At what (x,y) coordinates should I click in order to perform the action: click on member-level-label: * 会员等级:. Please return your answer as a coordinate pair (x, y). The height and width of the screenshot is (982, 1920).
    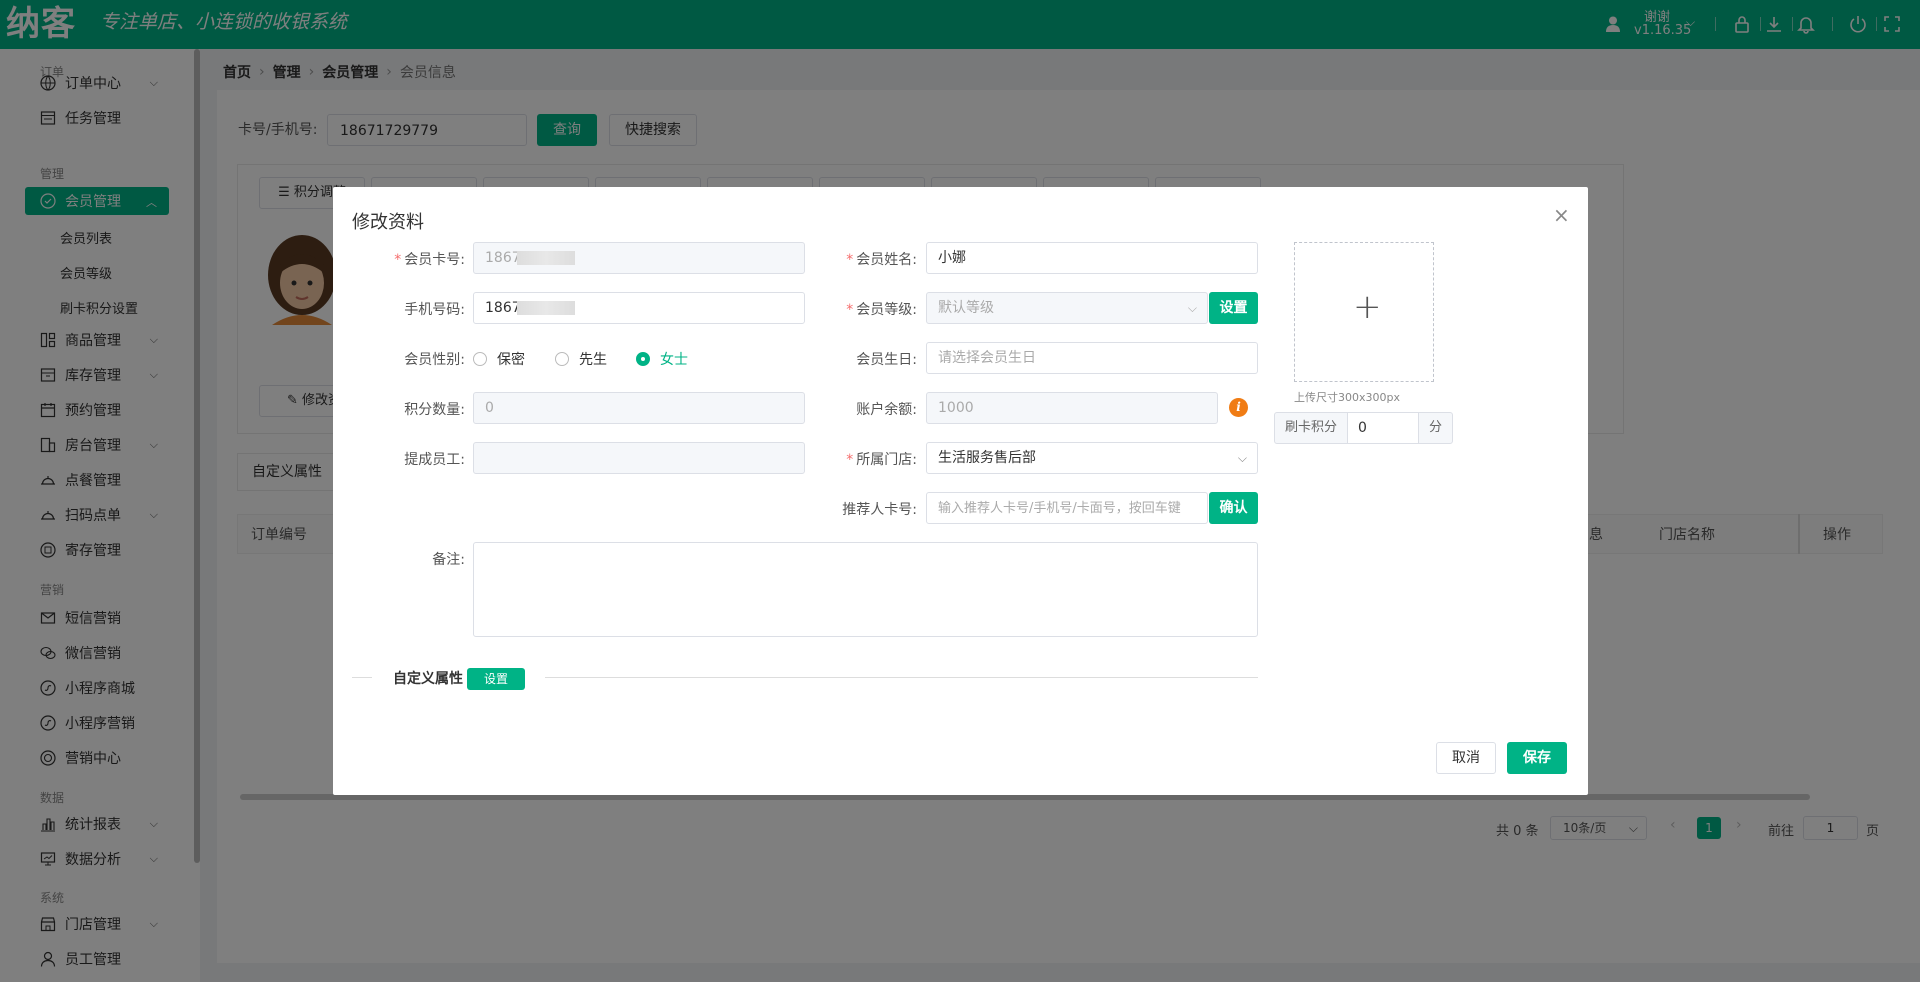
    Looking at the image, I should click on (835, 309).